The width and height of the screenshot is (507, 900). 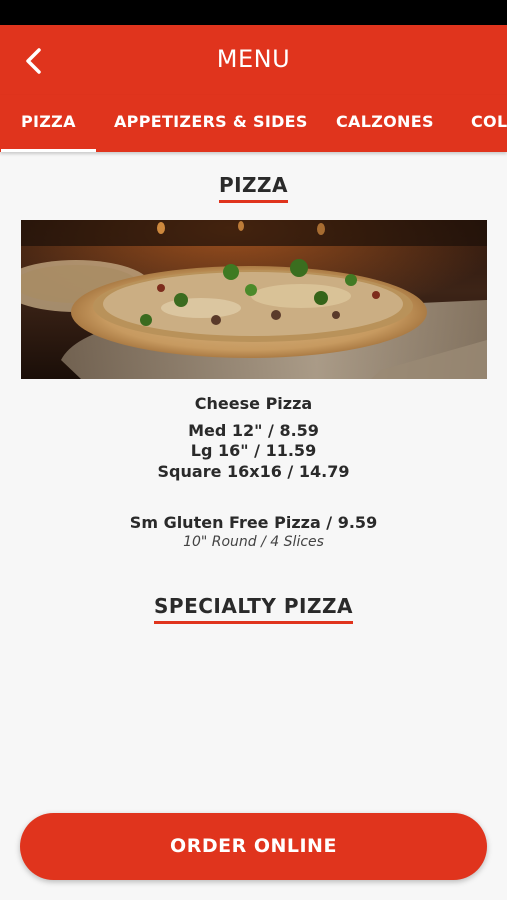 I want to click on item-cheese-pizza-name: Cheese Pizza, so click(x=253, y=403).